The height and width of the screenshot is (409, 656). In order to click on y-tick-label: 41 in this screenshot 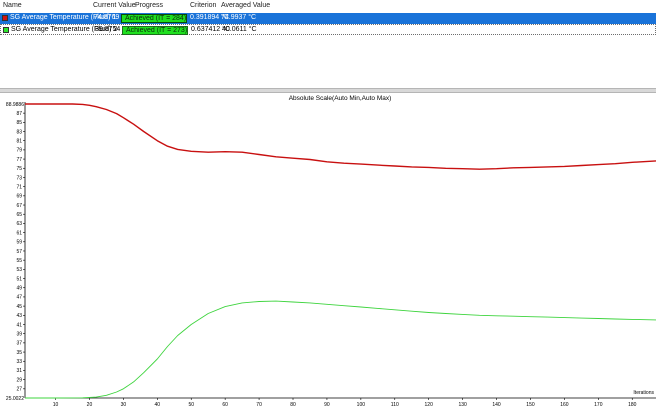, I will do `click(19, 325)`.